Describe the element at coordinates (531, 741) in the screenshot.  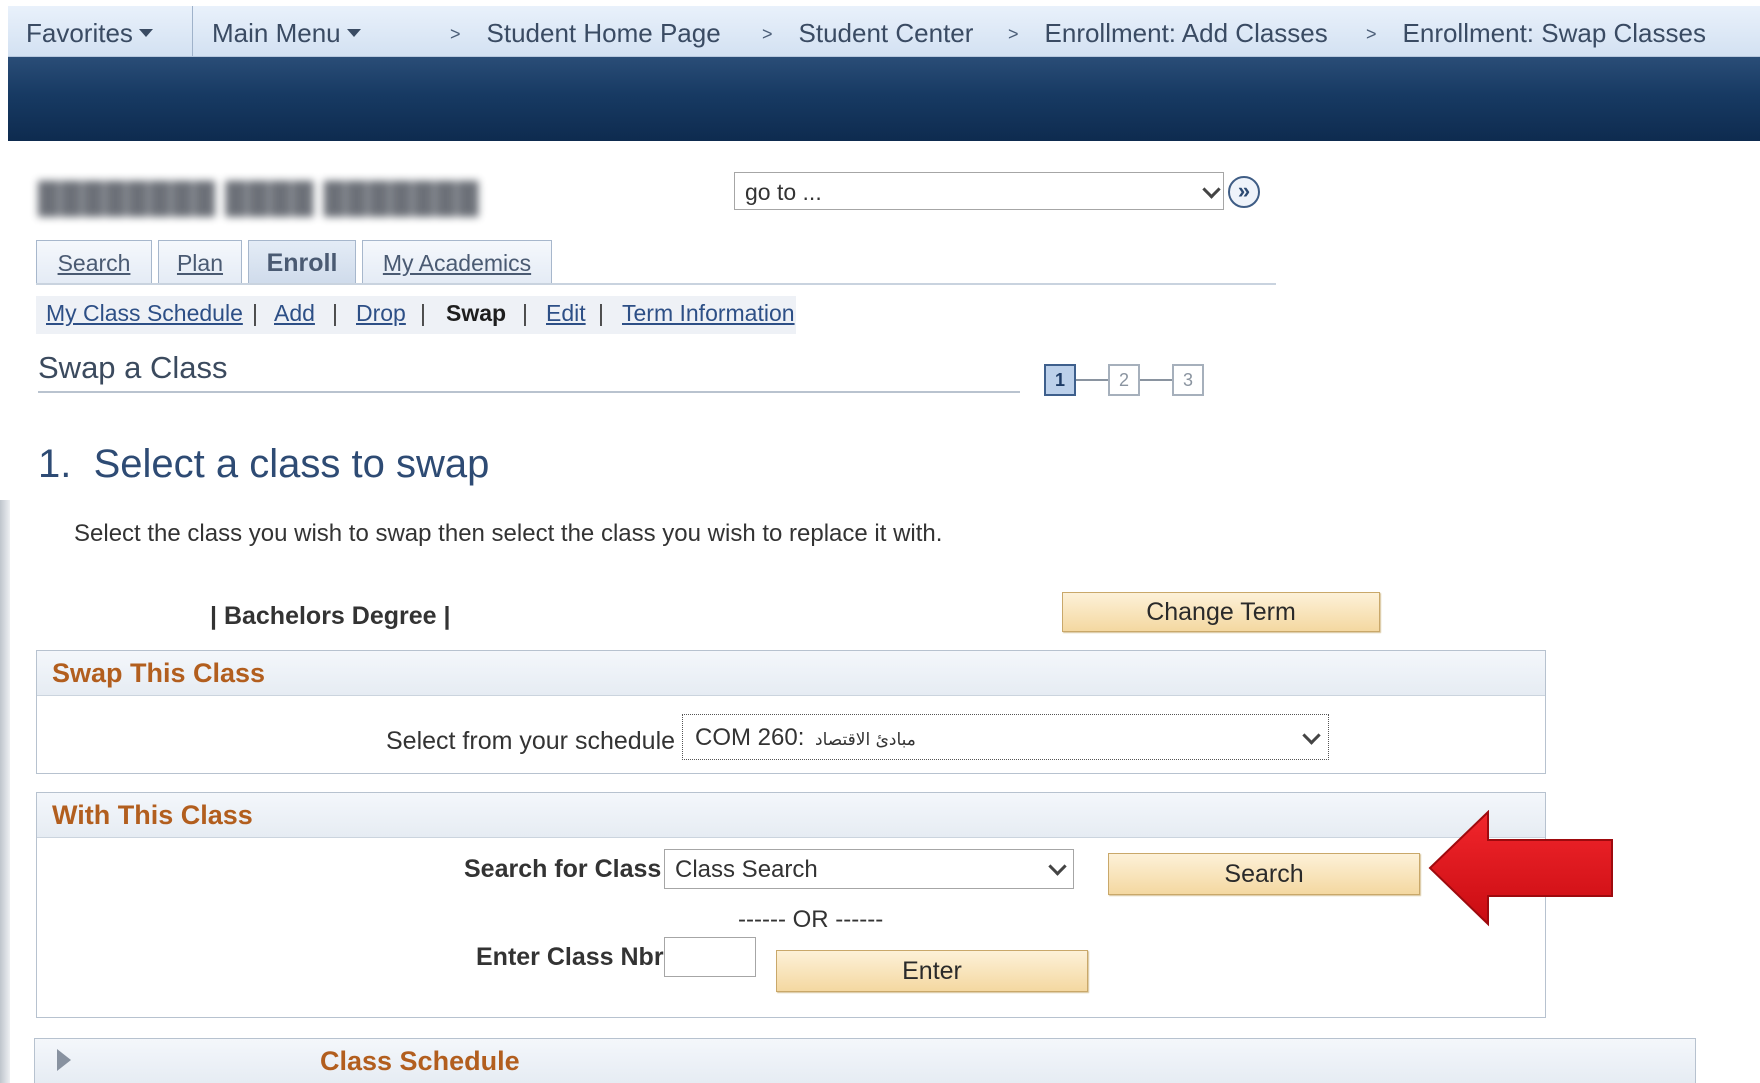
I see `schedule-select-label: Select from your schedule` at that location.